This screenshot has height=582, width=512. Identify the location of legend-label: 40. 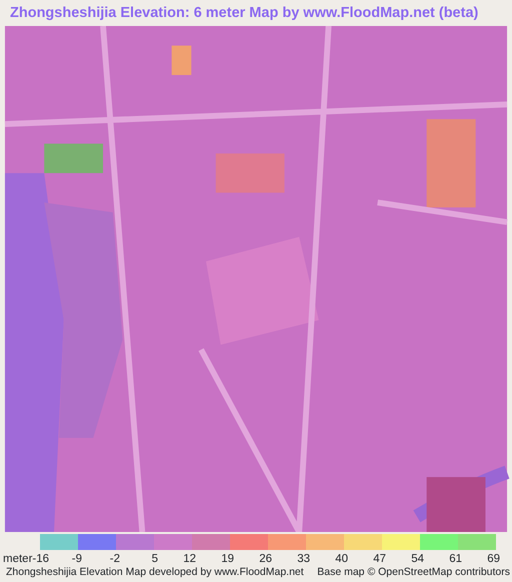
(341, 559).